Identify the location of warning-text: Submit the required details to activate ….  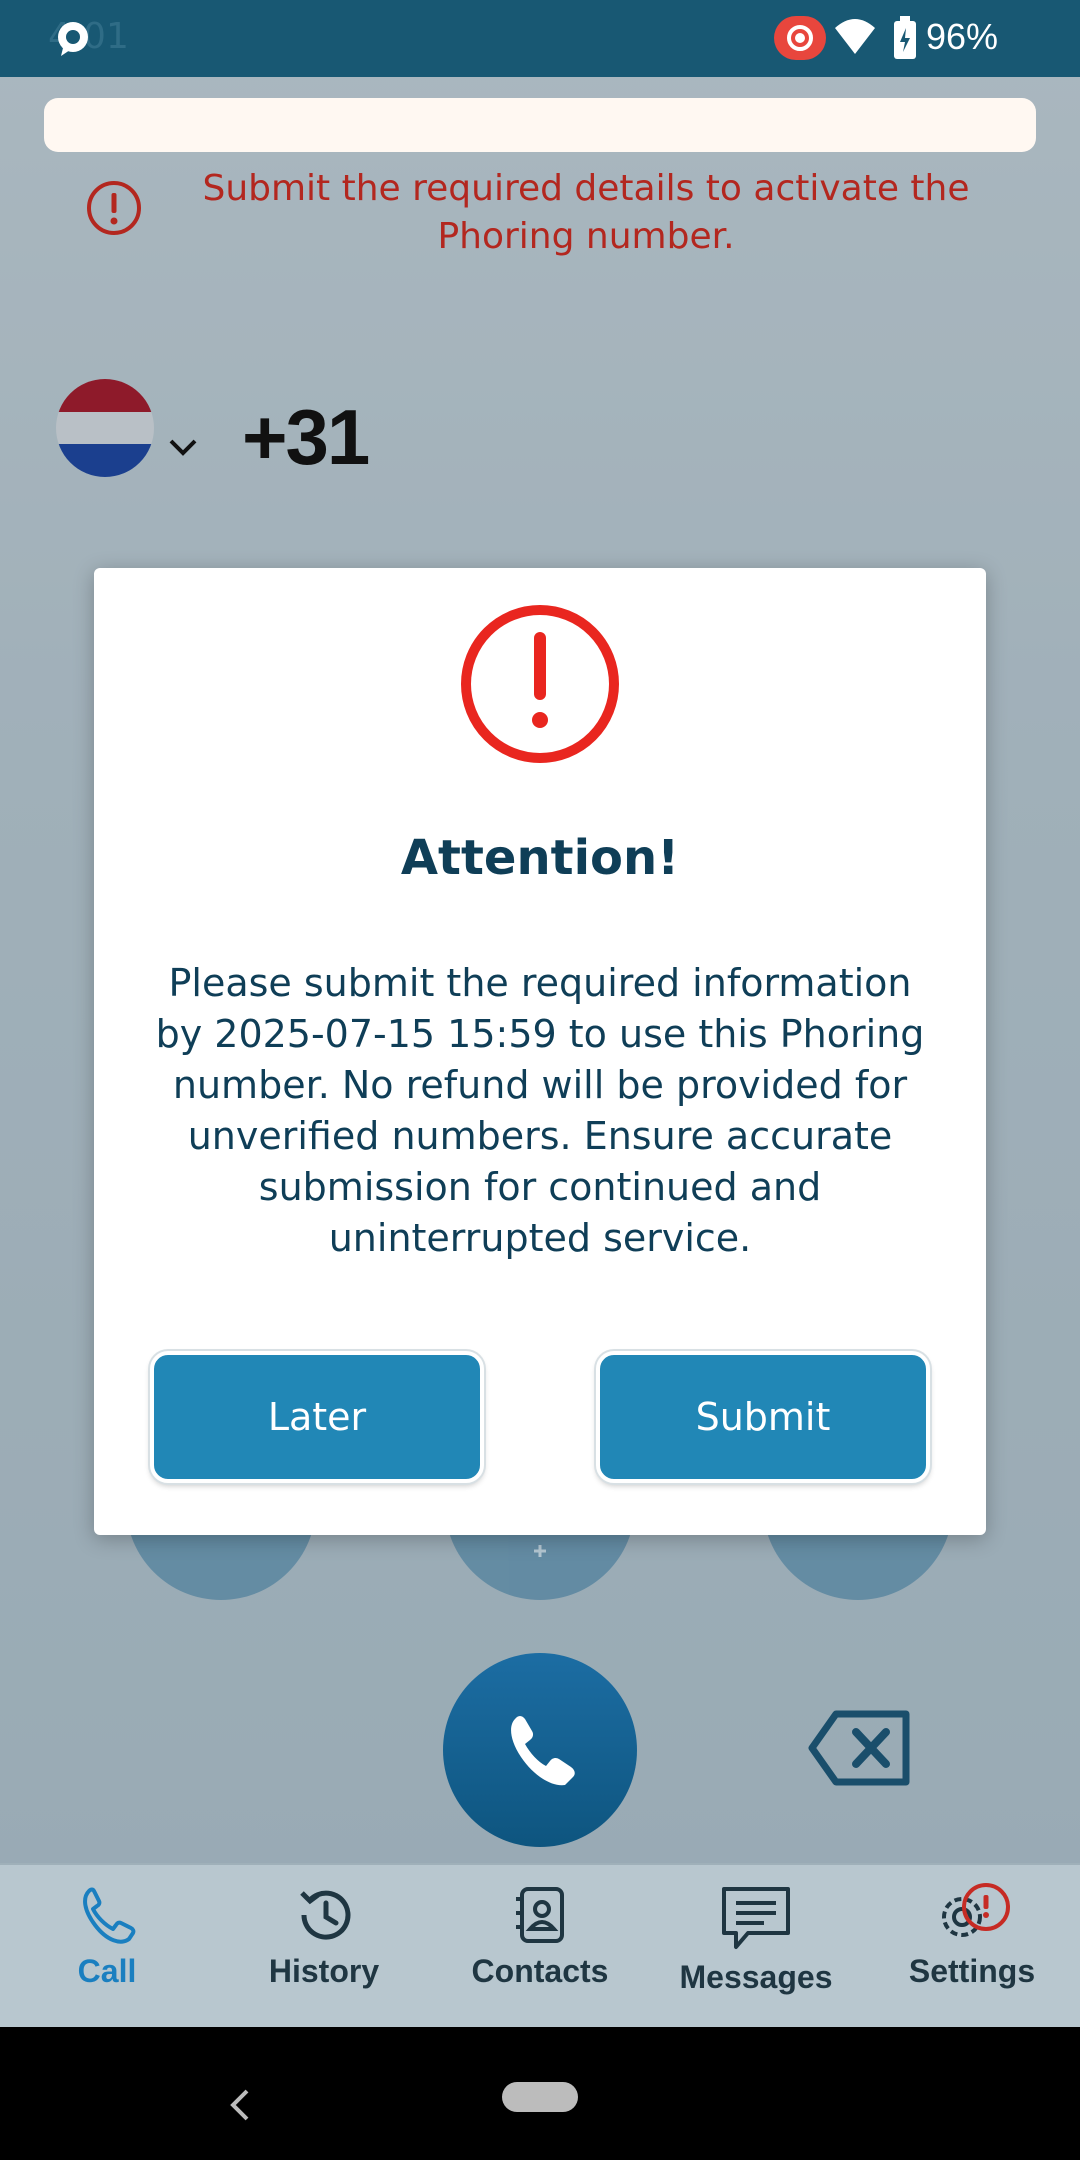
(586, 212).